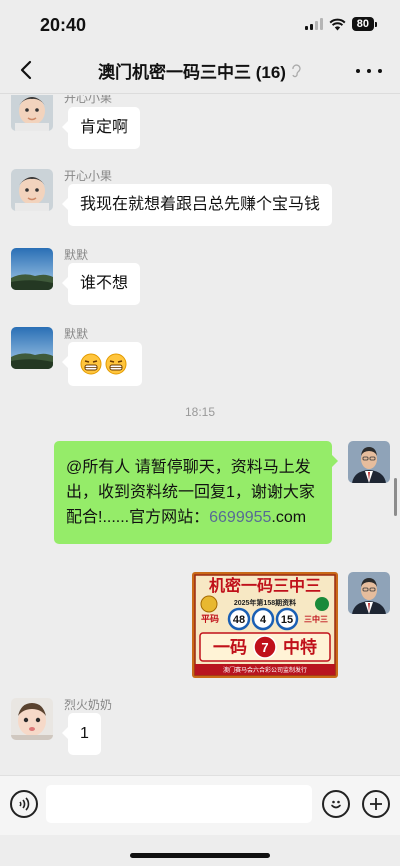 This screenshot has height=866, width=400. Describe the element at coordinates (369, 71) in the screenshot. I see `more-options-button` at that location.